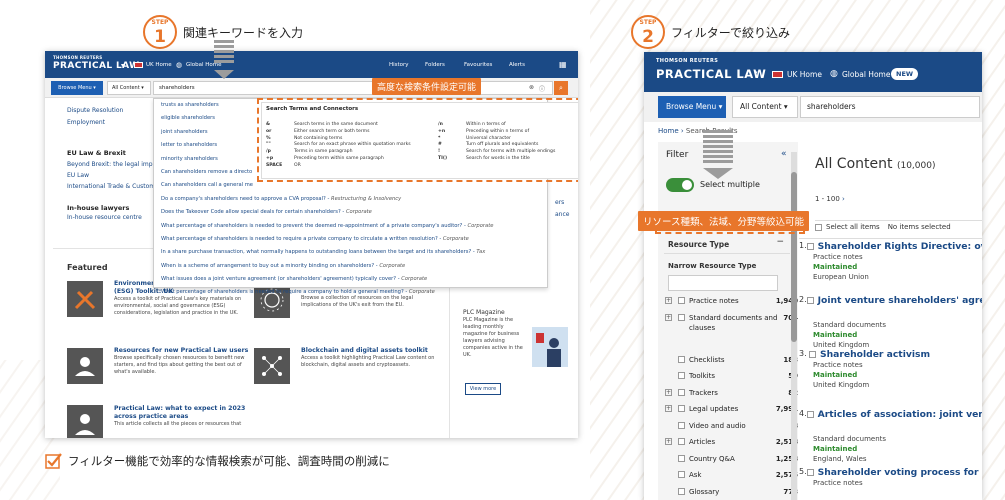  I want to click on resource-type-option: + Legal updates 7,991, so click(731, 409).